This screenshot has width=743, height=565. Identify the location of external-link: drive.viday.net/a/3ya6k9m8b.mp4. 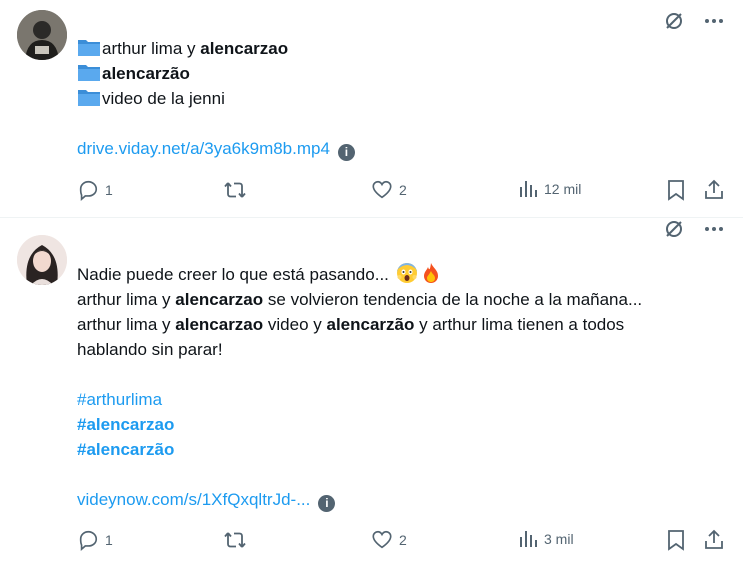
(203, 148).